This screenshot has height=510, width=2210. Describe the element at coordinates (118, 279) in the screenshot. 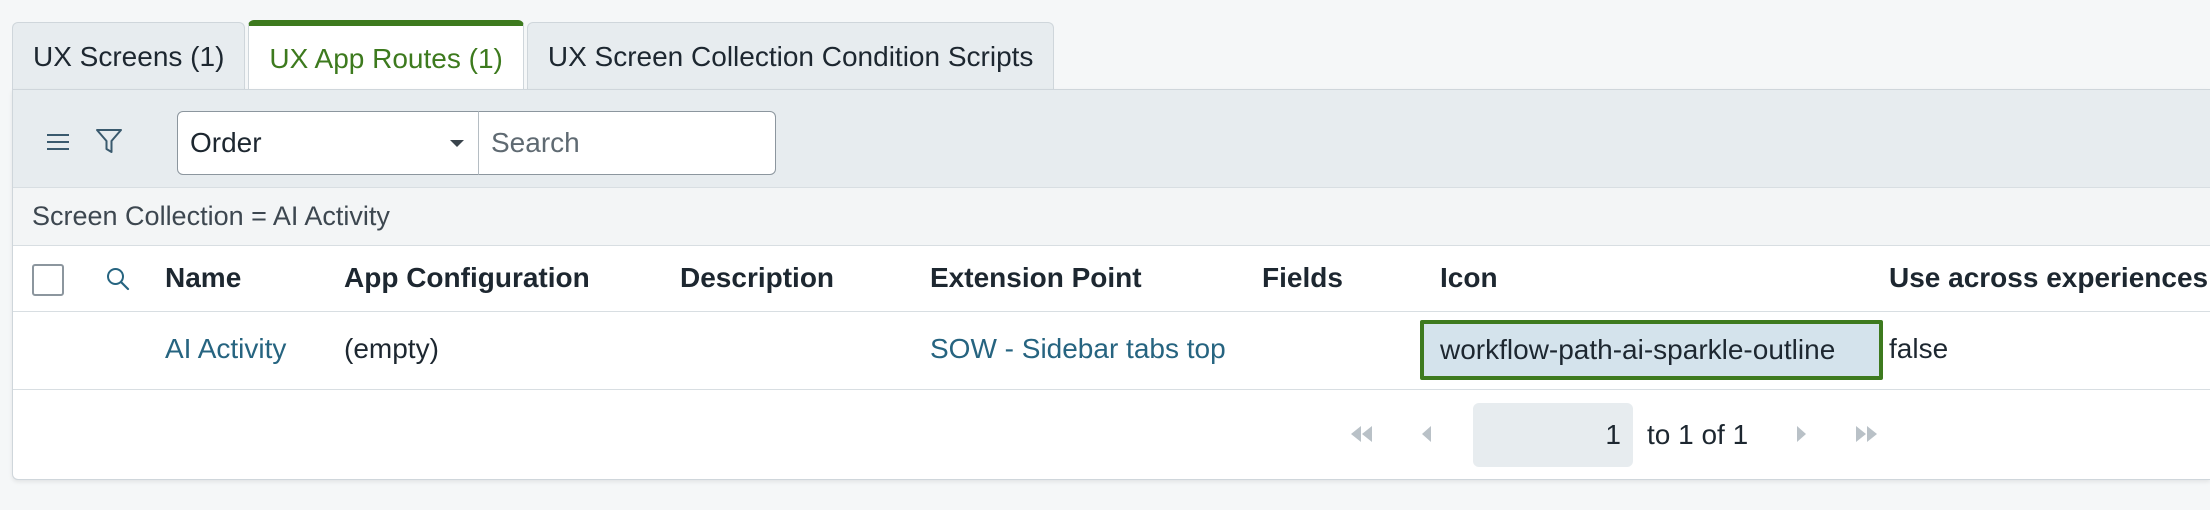

I see `search-icon` at that location.